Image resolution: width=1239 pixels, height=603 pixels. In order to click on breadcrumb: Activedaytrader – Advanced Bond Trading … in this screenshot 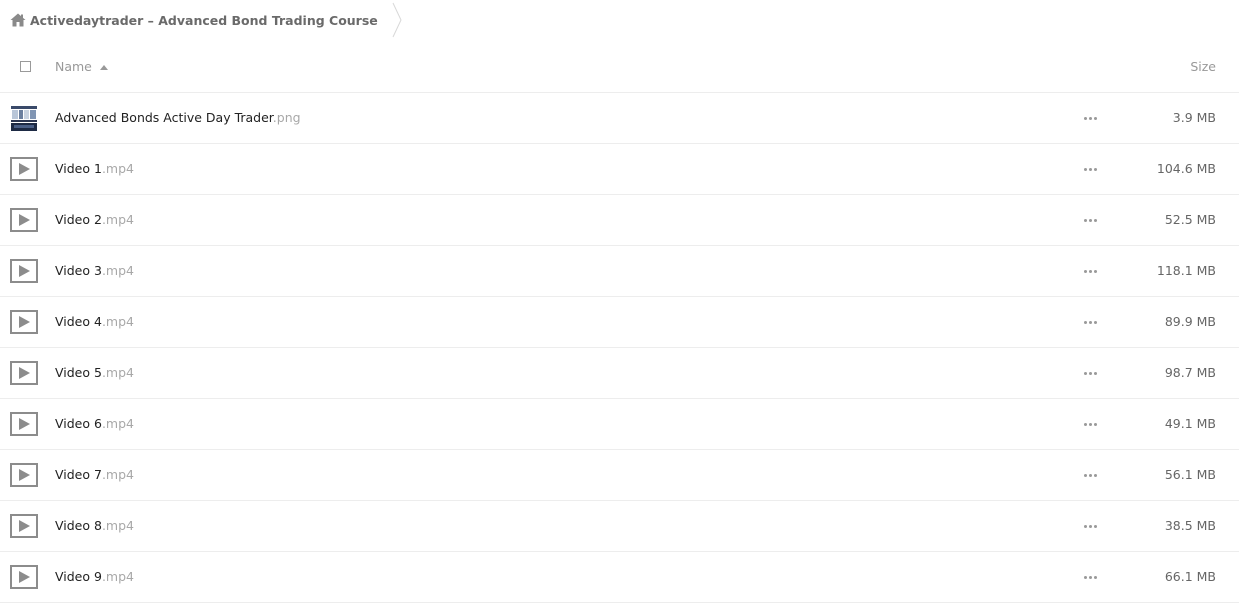, I will do `click(619, 20)`.